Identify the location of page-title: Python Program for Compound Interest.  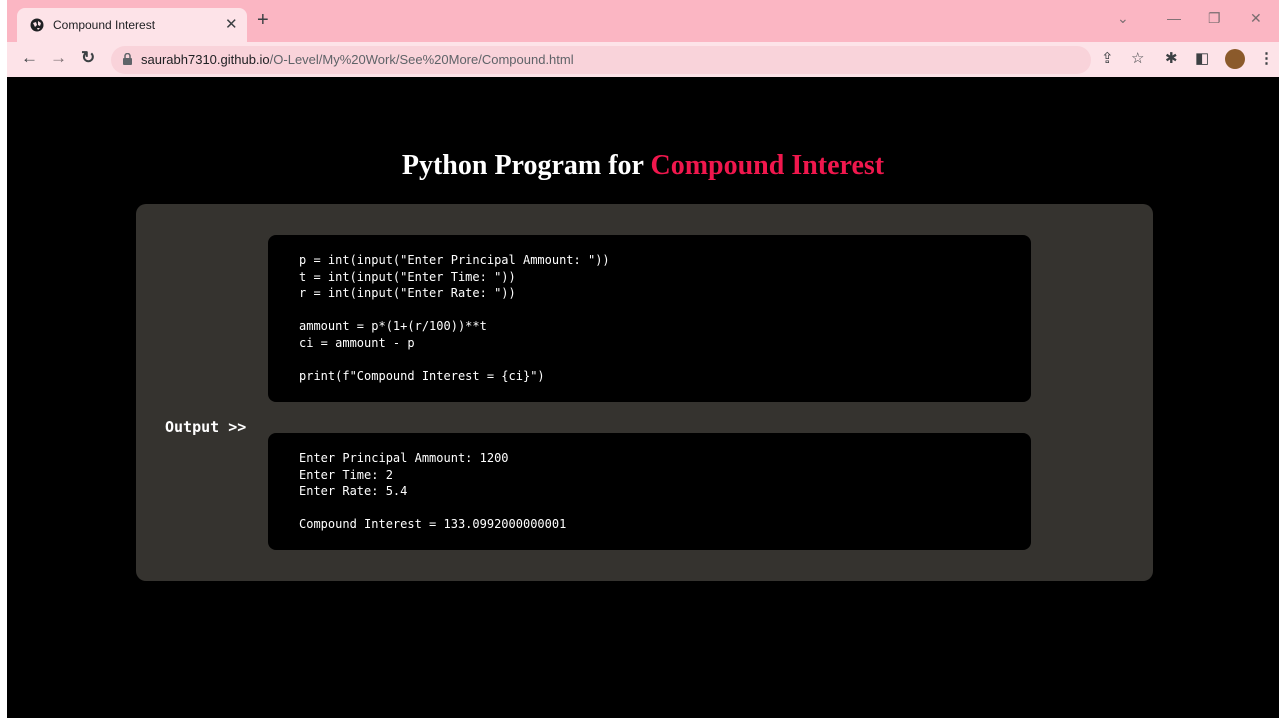
(639, 166).